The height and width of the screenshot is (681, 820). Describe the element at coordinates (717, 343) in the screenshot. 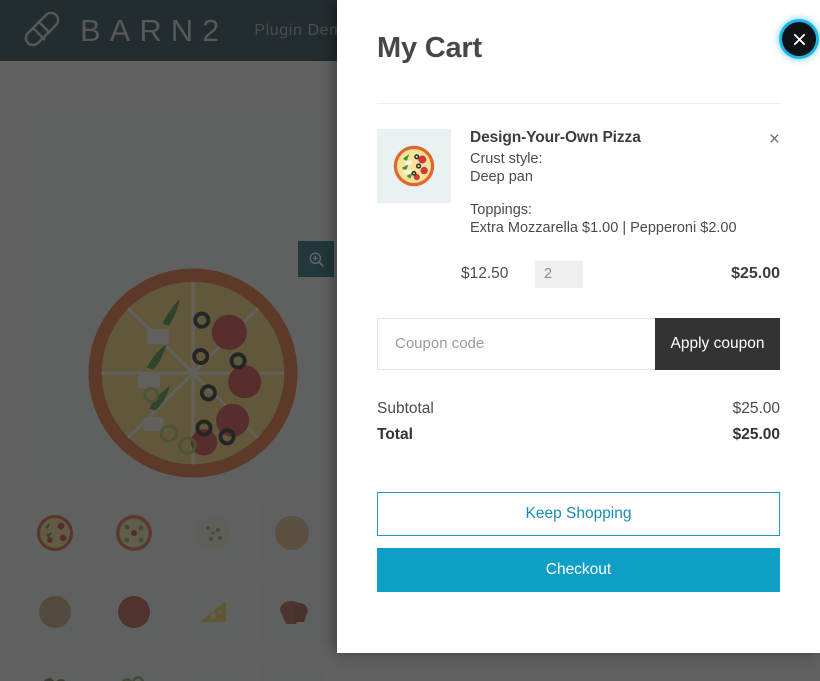

I see `apply-coupon-button: Apply coupon` at that location.